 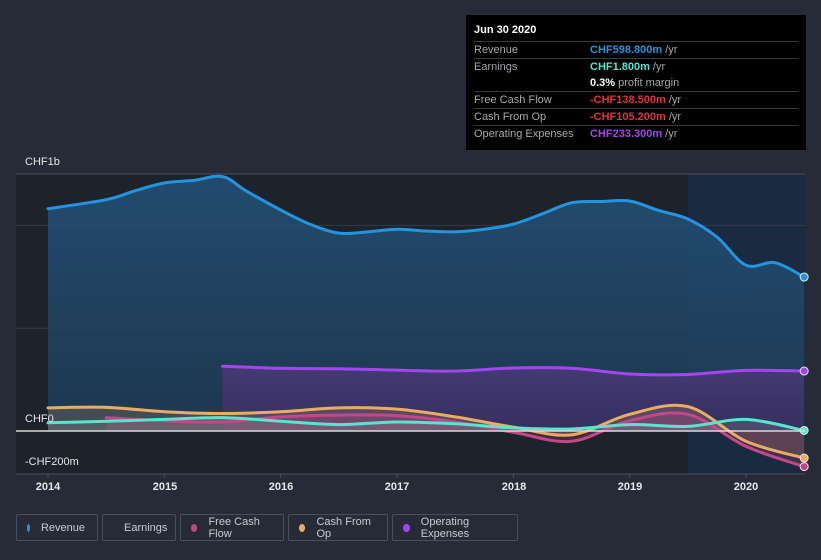 I want to click on y-tick-label-top: CHF1b, so click(x=42, y=162).